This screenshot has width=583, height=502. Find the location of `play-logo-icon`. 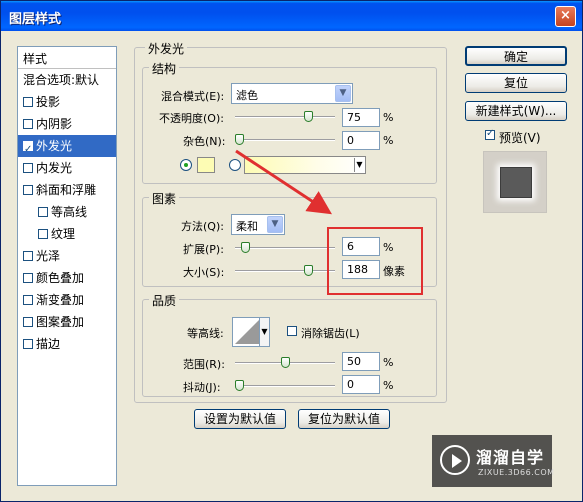

play-logo-icon is located at coordinates (455, 460).